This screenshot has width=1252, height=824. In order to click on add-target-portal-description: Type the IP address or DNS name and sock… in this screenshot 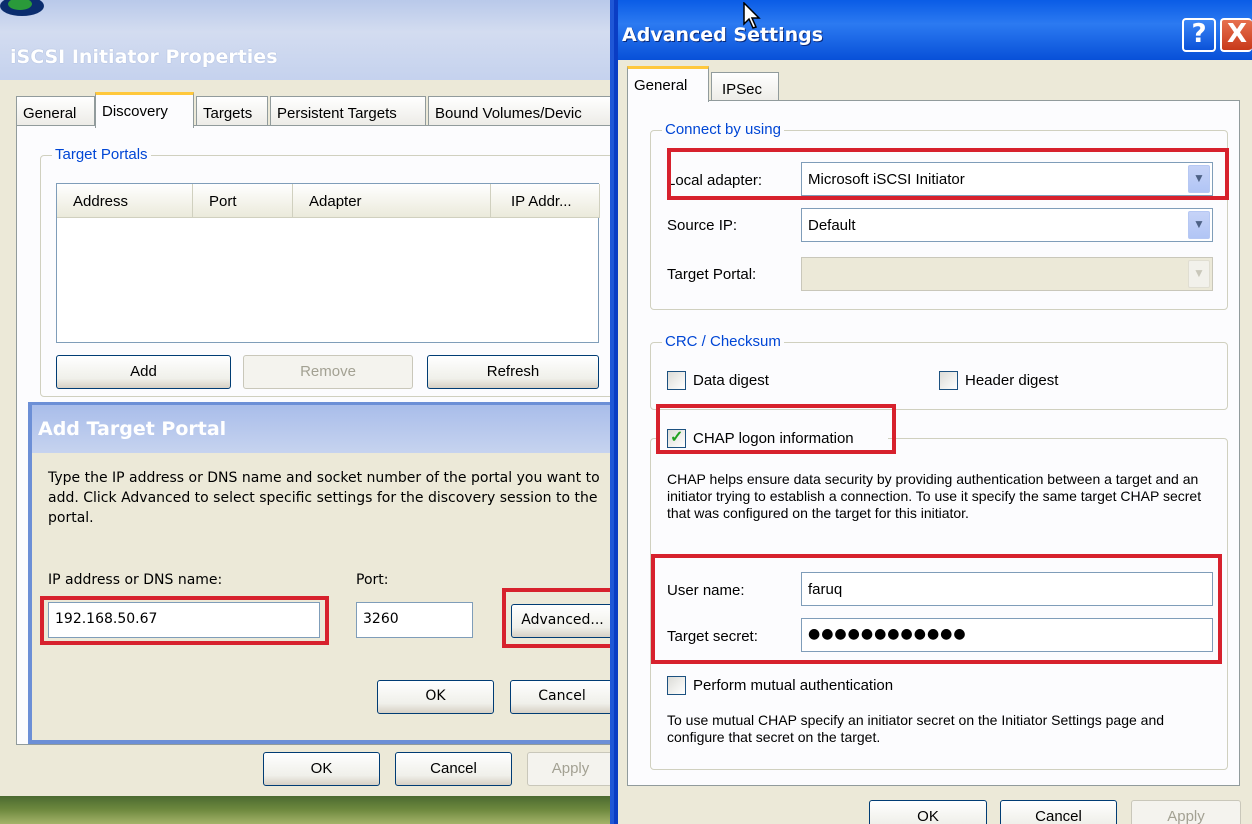, I will do `click(324, 498)`.